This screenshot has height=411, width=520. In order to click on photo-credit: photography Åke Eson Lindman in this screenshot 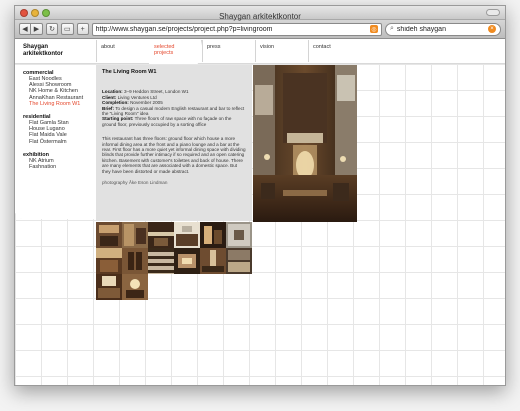, I will do `click(135, 183)`.